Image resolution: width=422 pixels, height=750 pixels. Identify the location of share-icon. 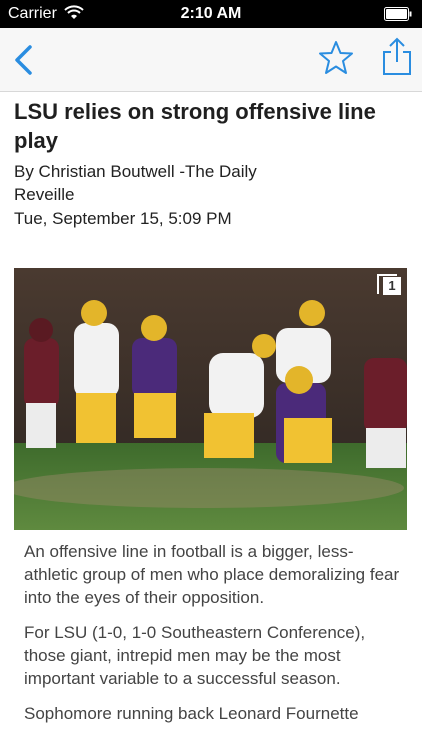
(397, 56).